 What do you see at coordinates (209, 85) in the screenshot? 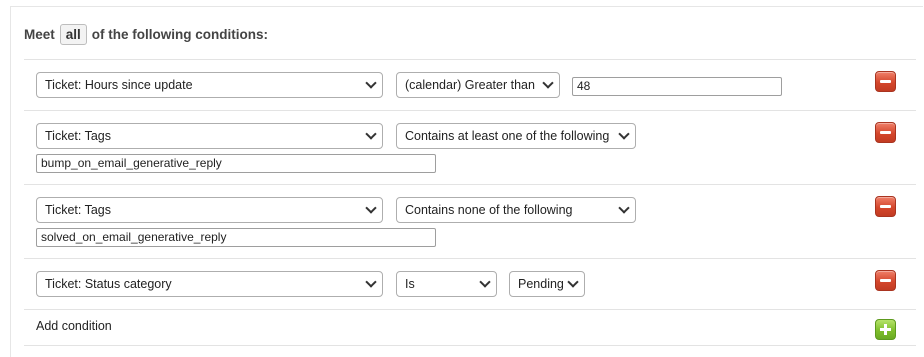
I see `condition-1-field-select: Ticket: Hours since update` at bounding box center [209, 85].